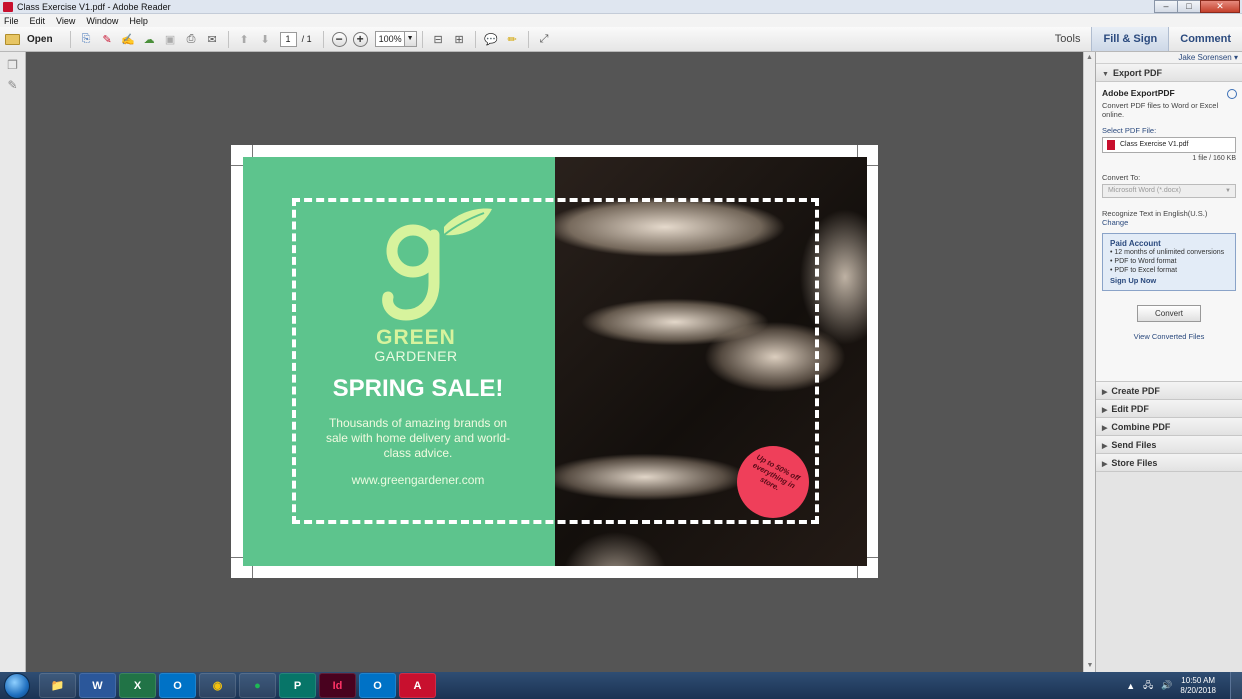 This screenshot has height=699, width=1242. Describe the element at coordinates (544, 39) in the screenshot. I see `expand-icon: ⤢` at that location.